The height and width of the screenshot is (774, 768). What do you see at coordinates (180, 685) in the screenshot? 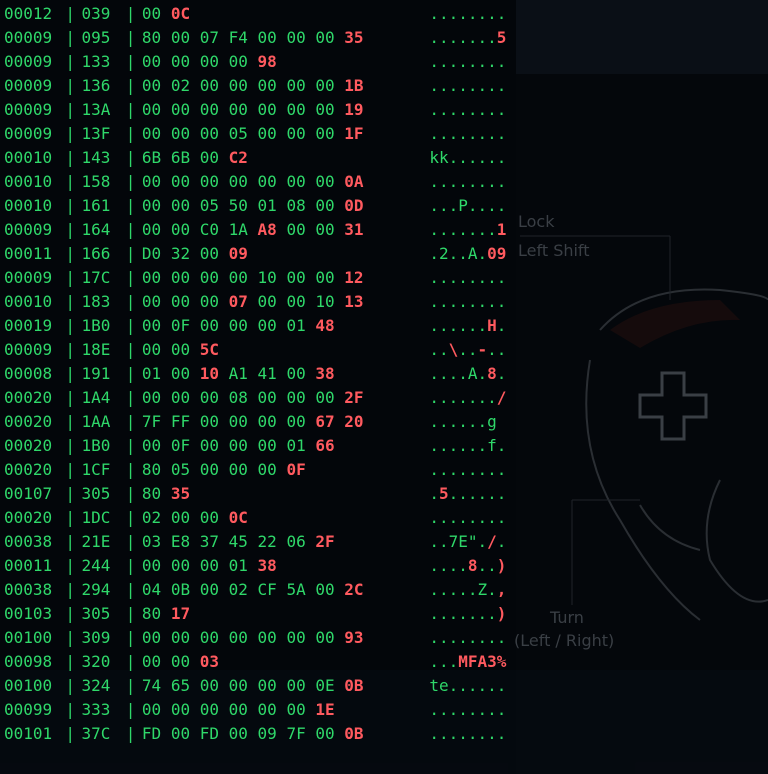
I see `data-byte: 65` at bounding box center [180, 685].